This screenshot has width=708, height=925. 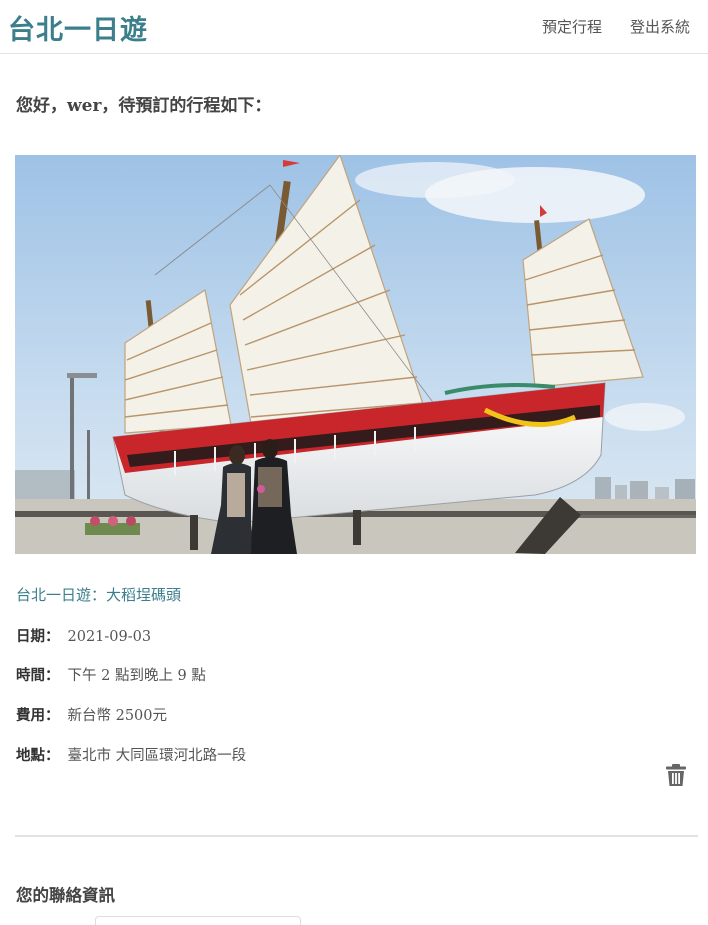 I want to click on brand-logo-link: 台北一日遊, so click(x=78, y=27).